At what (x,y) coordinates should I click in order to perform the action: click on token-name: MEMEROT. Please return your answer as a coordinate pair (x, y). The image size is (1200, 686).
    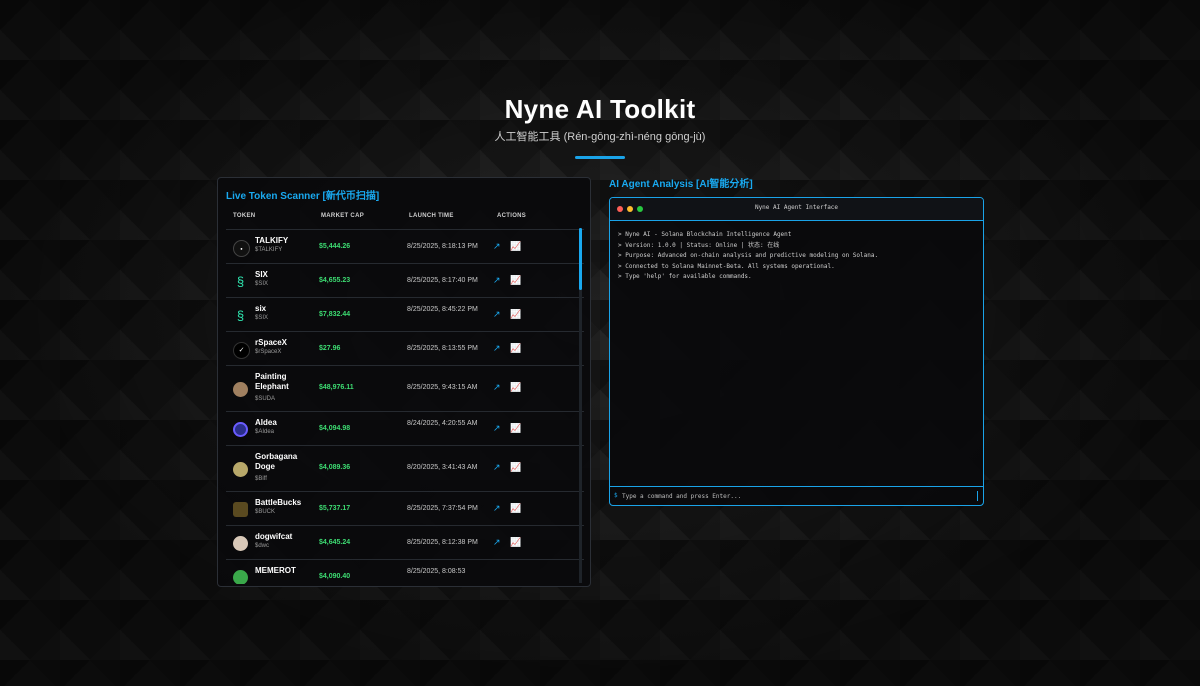
    Looking at the image, I should click on (275, 570).